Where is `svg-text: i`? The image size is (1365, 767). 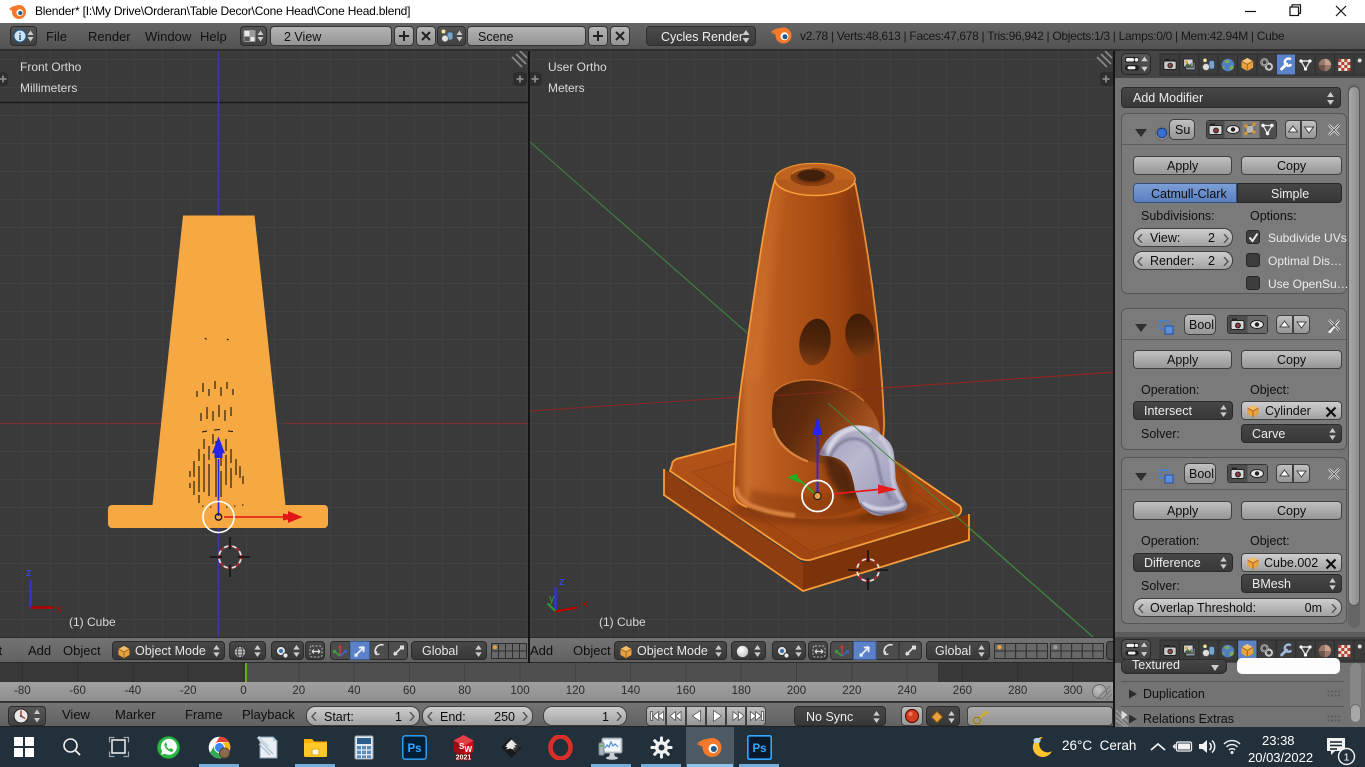 svg-text: i is located at coordinates (20, 37).